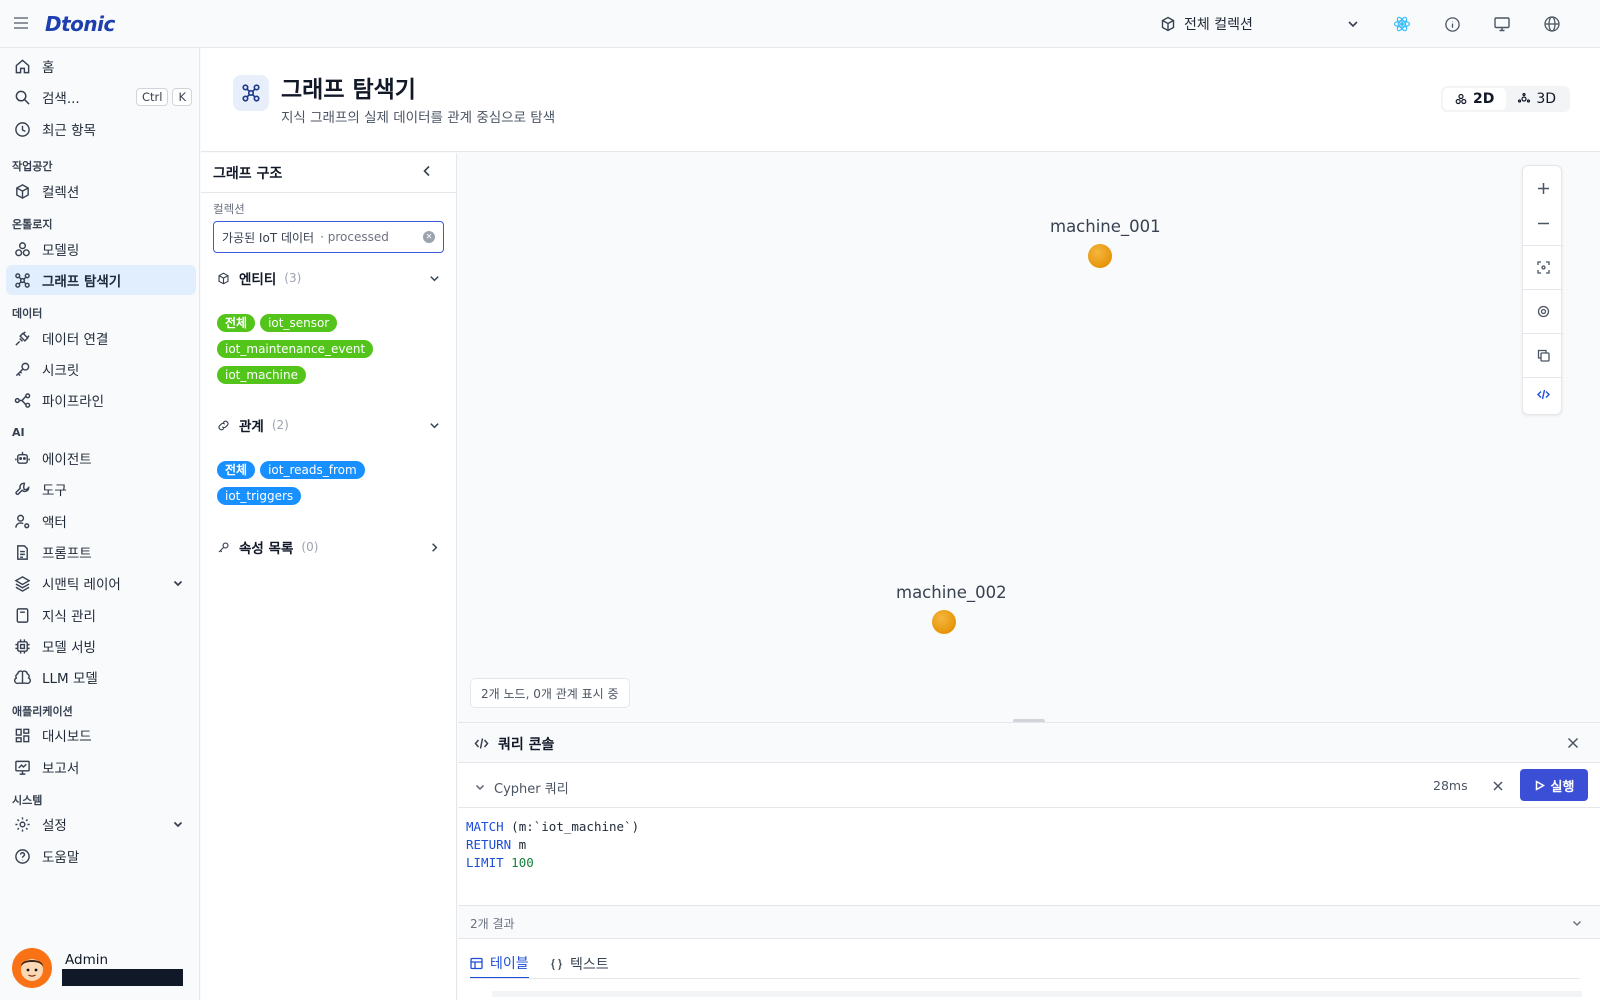 The width and height of the screenshot is (1600, 1000). Describe the element at coordinates (299, 323) in the screenshot. I see `entity-tag: iot_sensor` at that location.